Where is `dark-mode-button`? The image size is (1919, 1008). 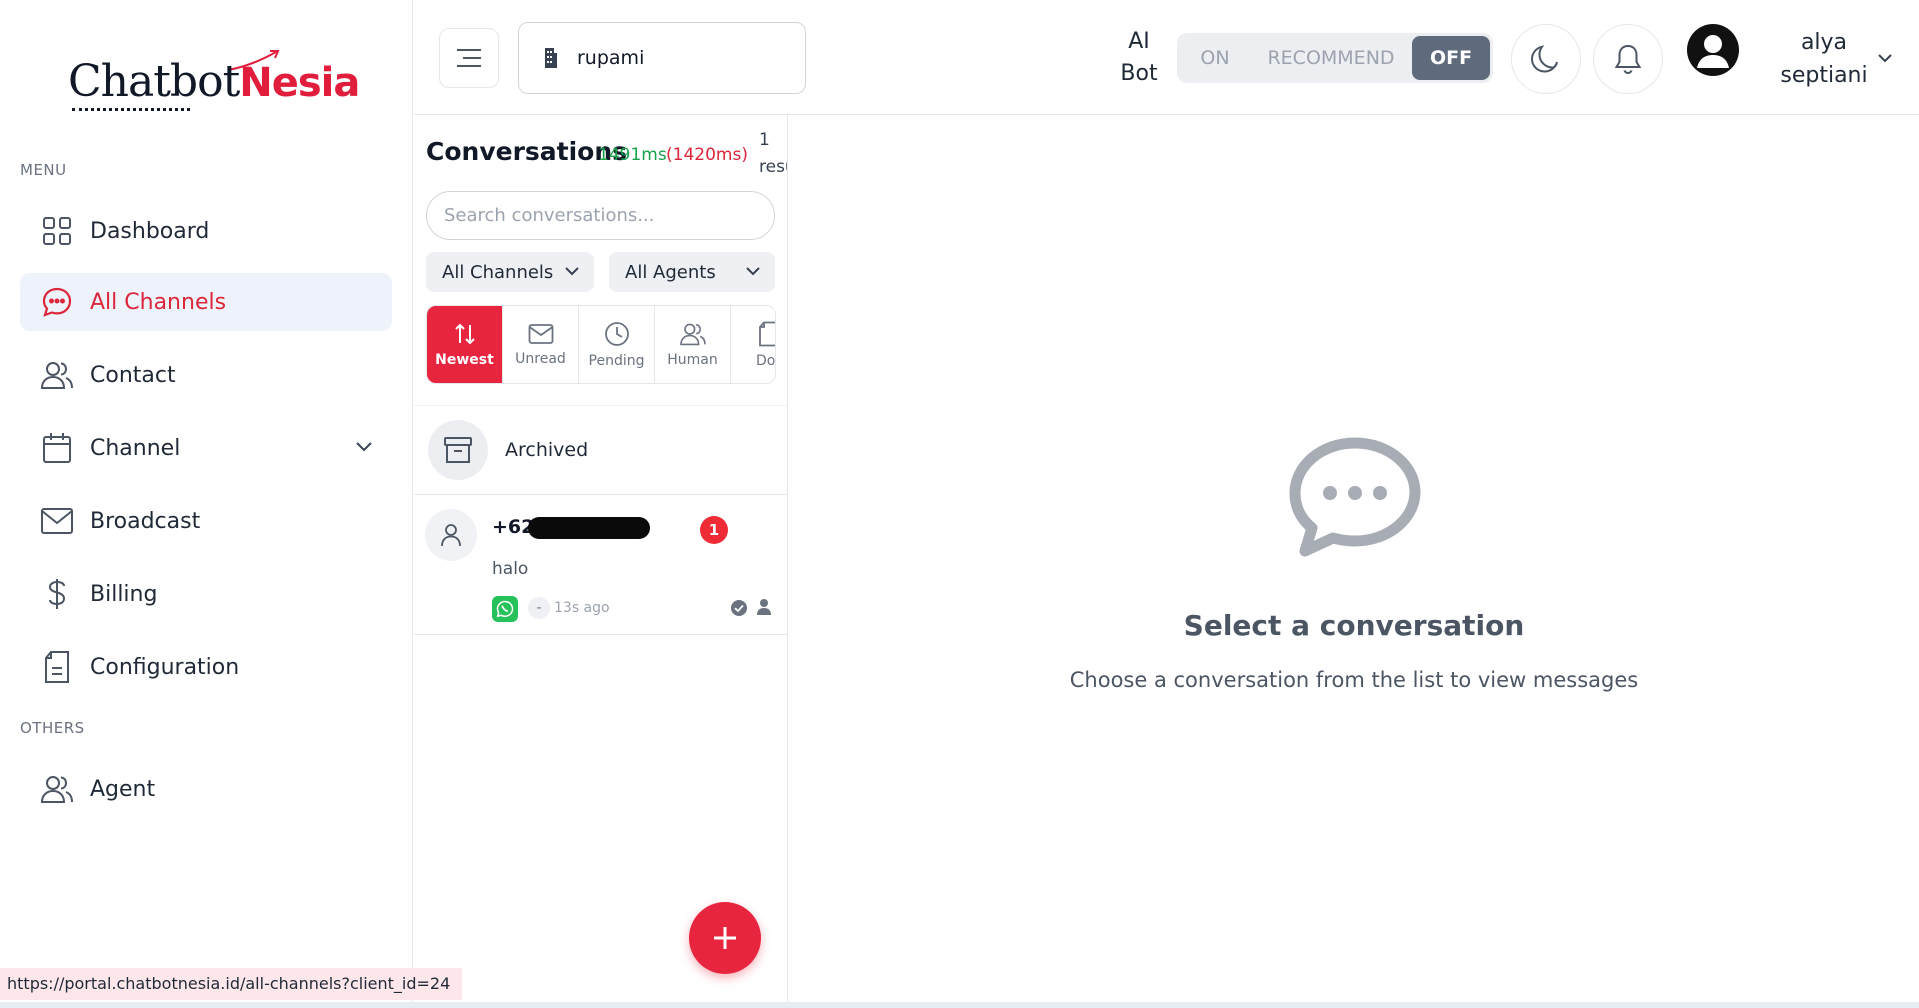
dark-mode-button is located at coordinates (1546, 59).